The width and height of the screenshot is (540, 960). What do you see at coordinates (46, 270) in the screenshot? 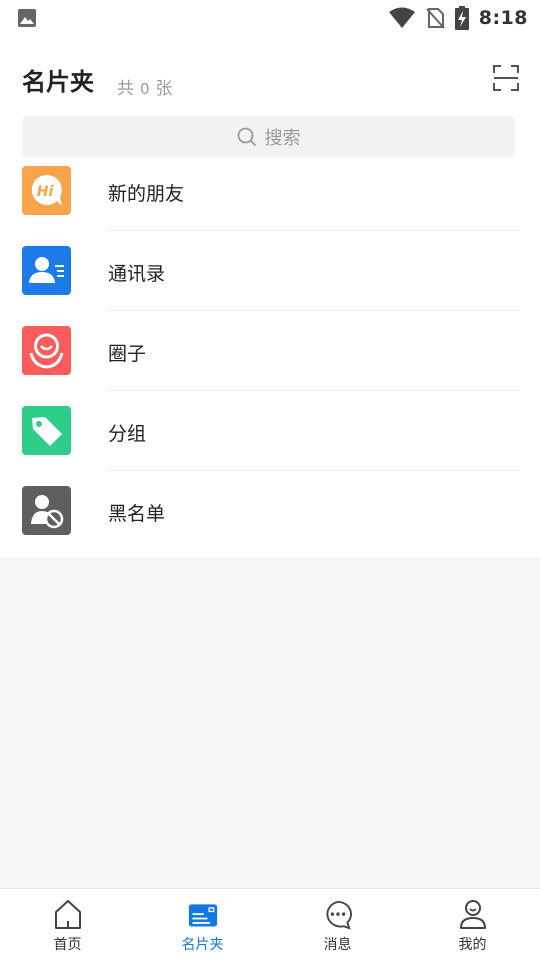
I see `contacts-icon` at bounding box center [46, 270].